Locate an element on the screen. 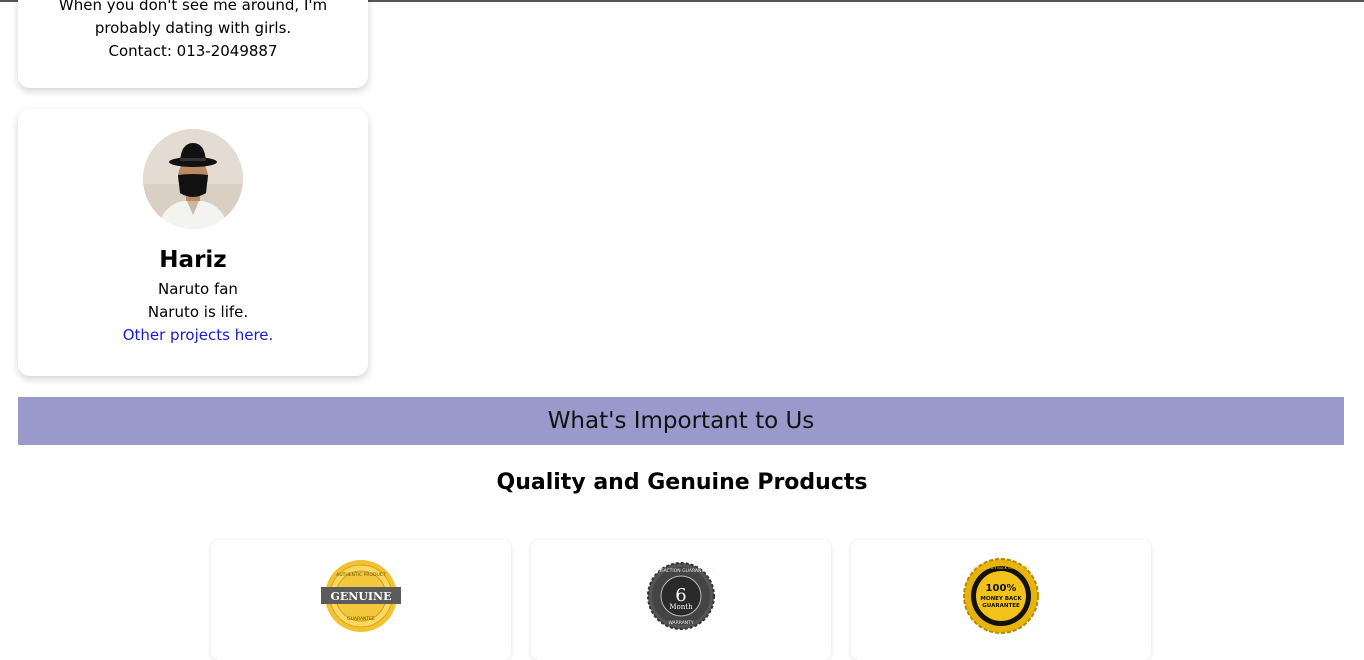  six-month-warranty-icon: SATISFACTION GUARANTEED 6 Month WARRANTY is located at coordinates (681, 596).